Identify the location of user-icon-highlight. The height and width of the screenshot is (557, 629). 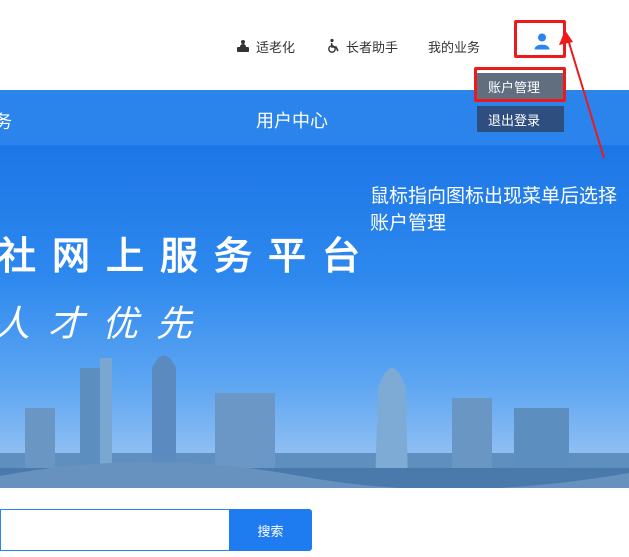
(540, 39).